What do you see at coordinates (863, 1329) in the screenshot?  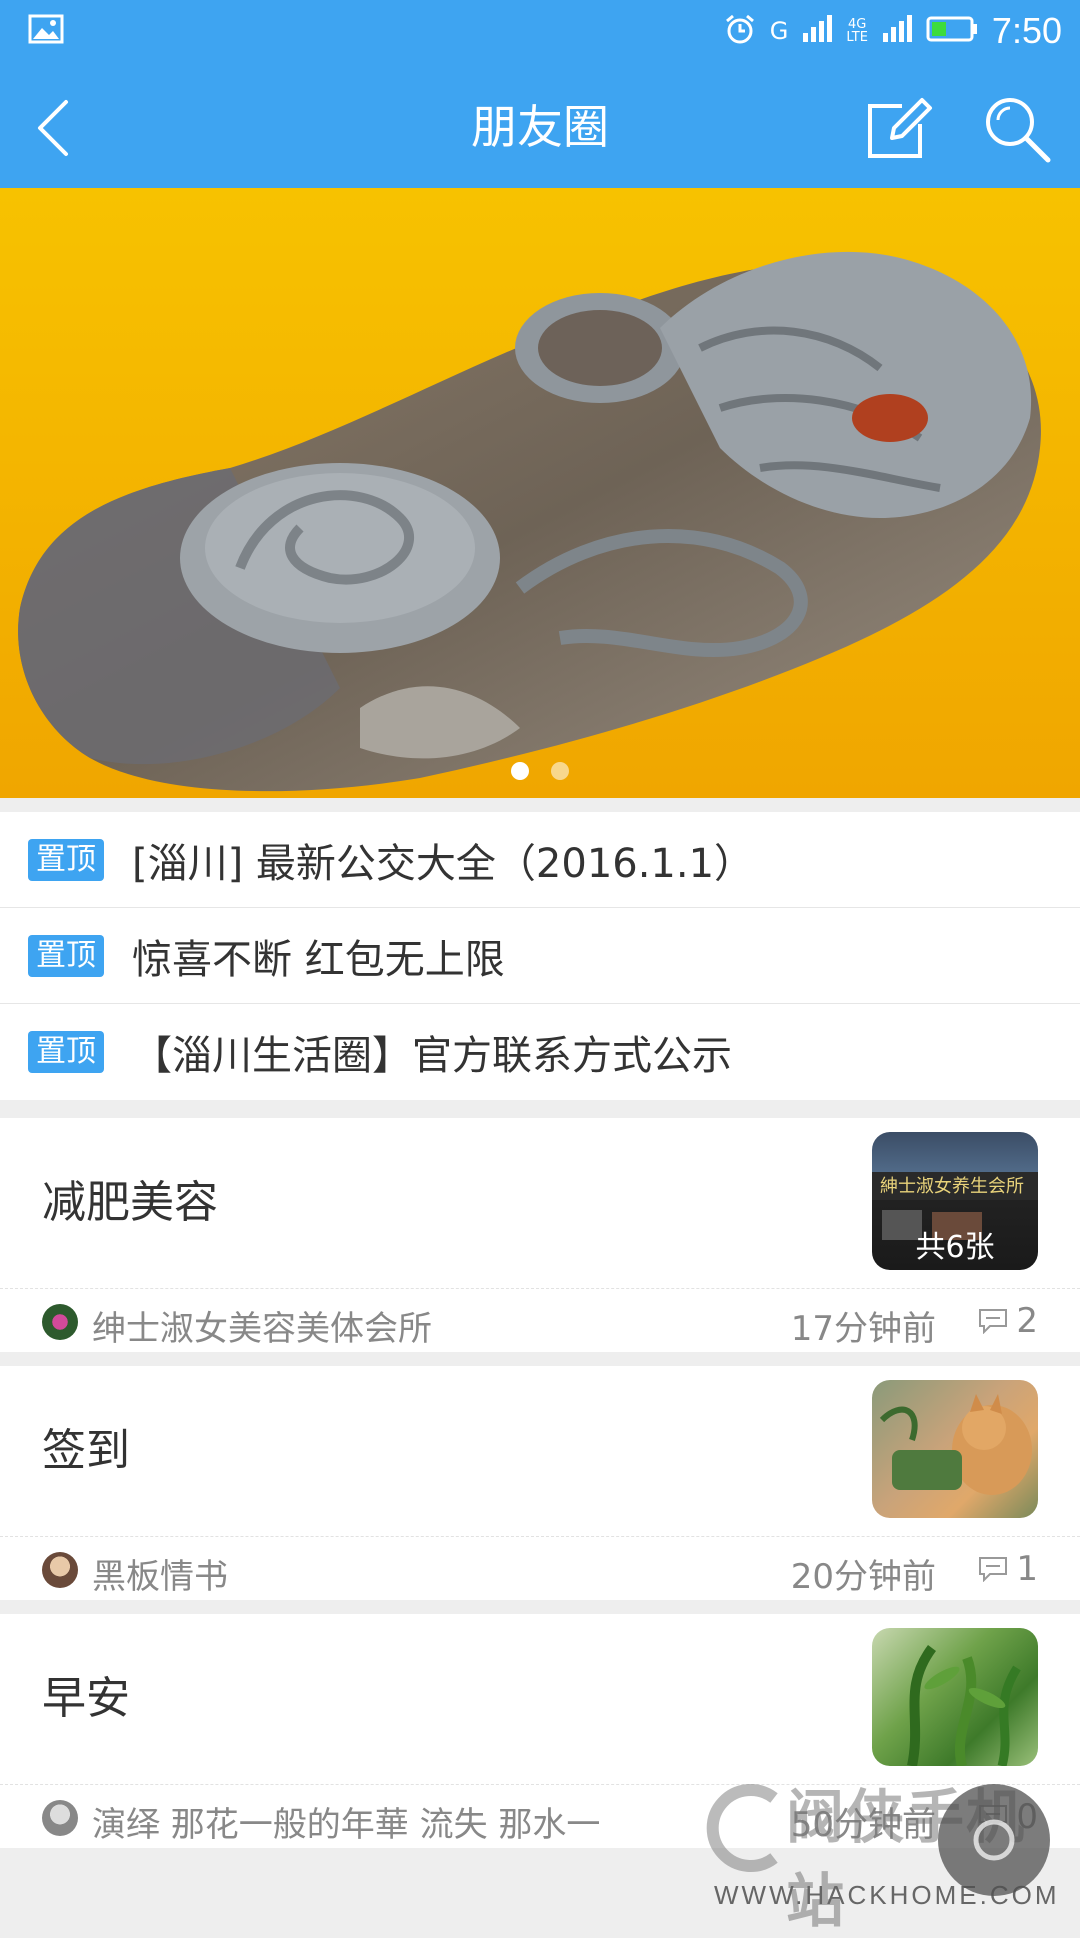 I see `post-time: 17分钟前` at bounding box center [863, 1329].